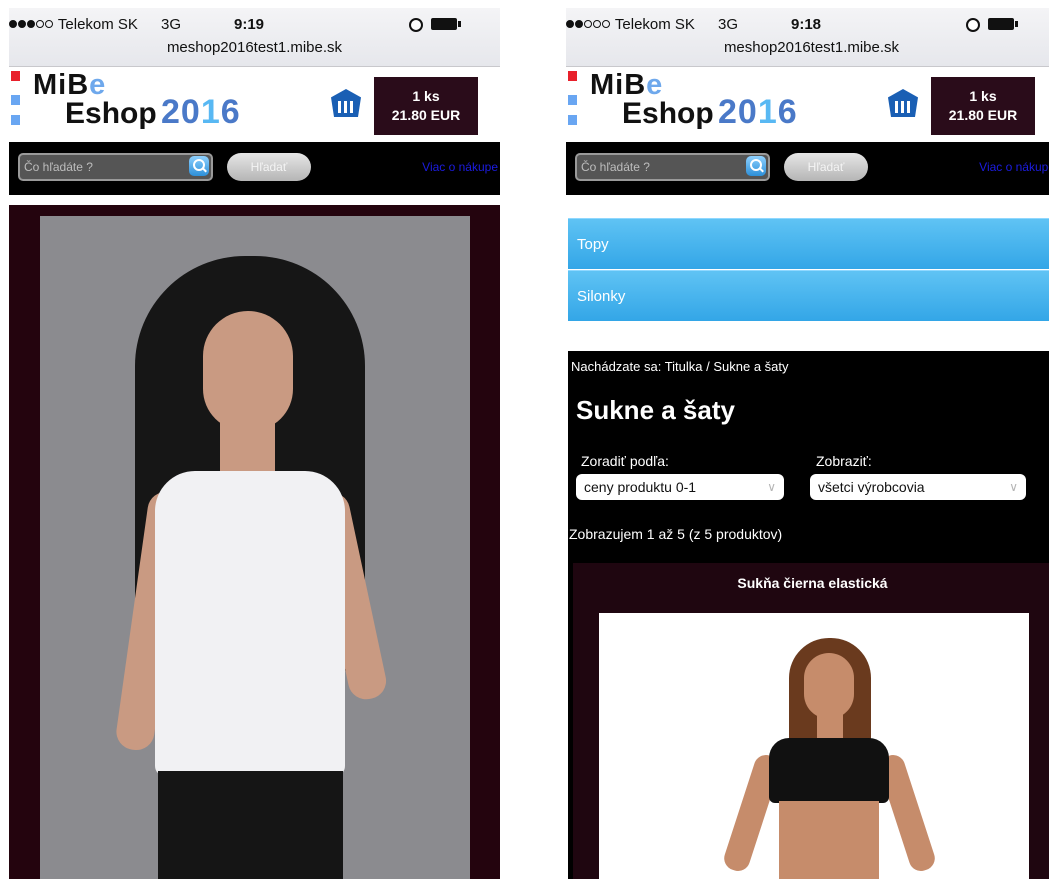 The image size is (1049, 879). I want to click on photo-black-top, so click(829, 770).